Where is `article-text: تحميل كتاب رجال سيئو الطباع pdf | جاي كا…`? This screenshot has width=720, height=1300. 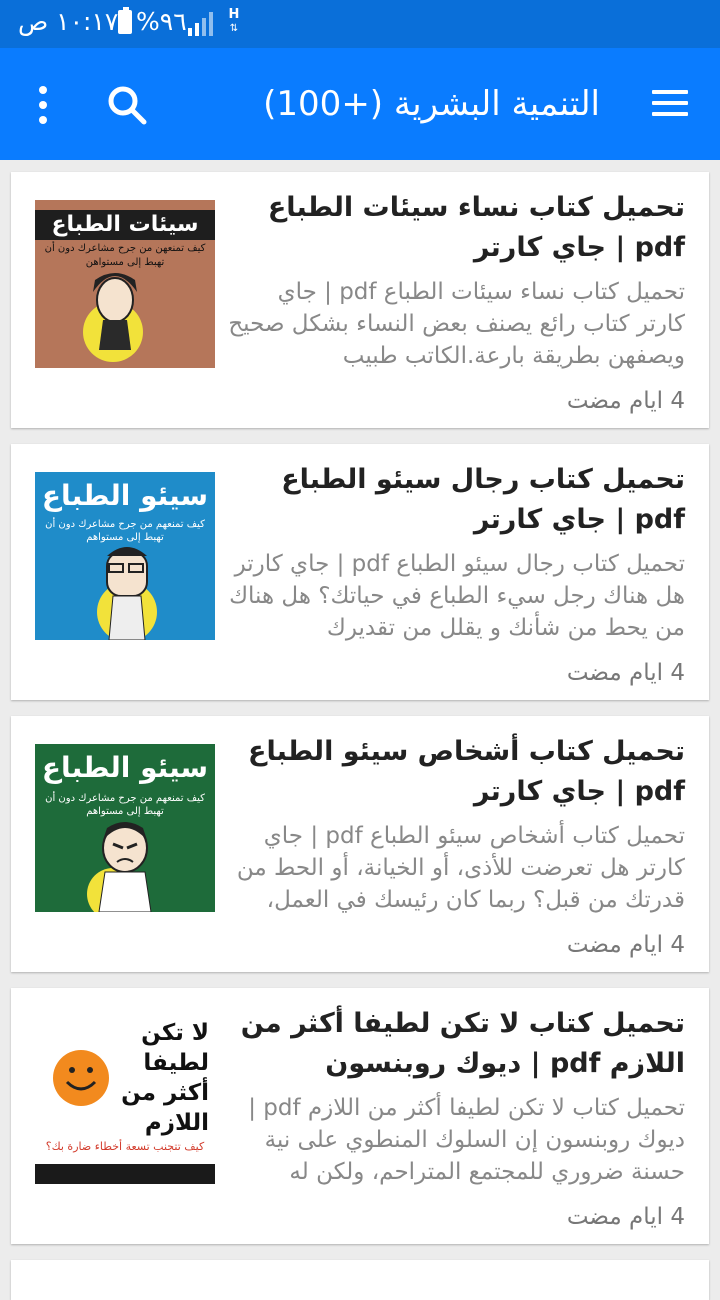 article-text: تحميل كتاب رجال سيئو الطباع pdf | جاي كا… is located at coordinates (455, 575).